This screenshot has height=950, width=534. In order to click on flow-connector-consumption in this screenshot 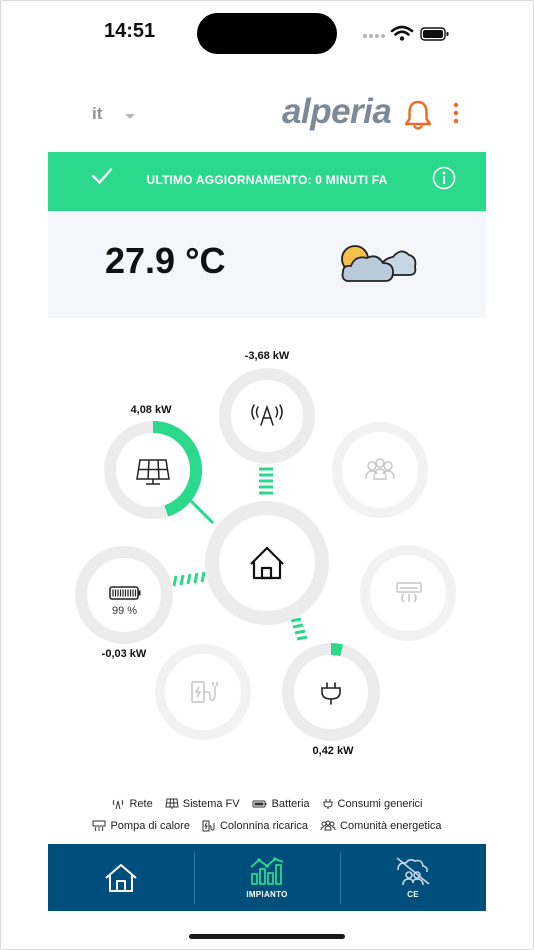, I will do `click(299, 629)`.